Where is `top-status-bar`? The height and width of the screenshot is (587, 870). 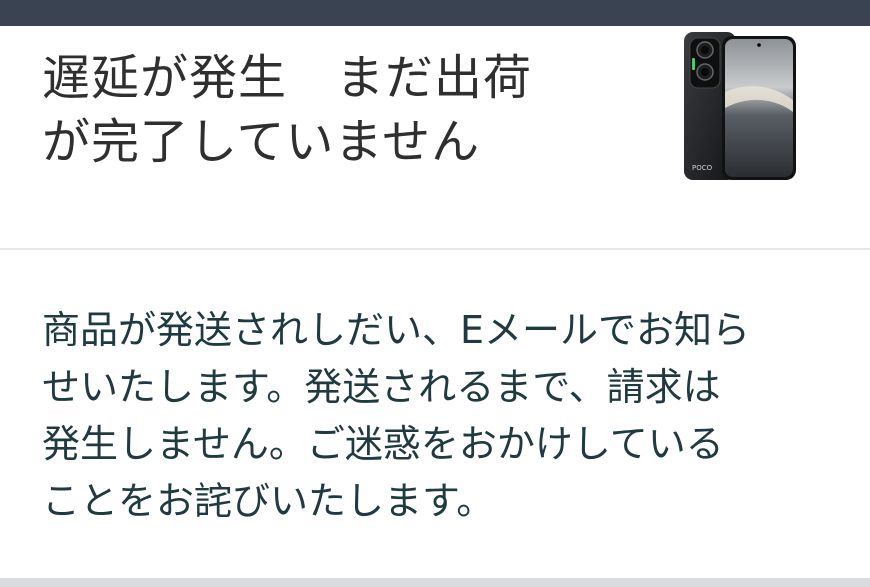
top-status-bar is located at coordinates (435, 13).